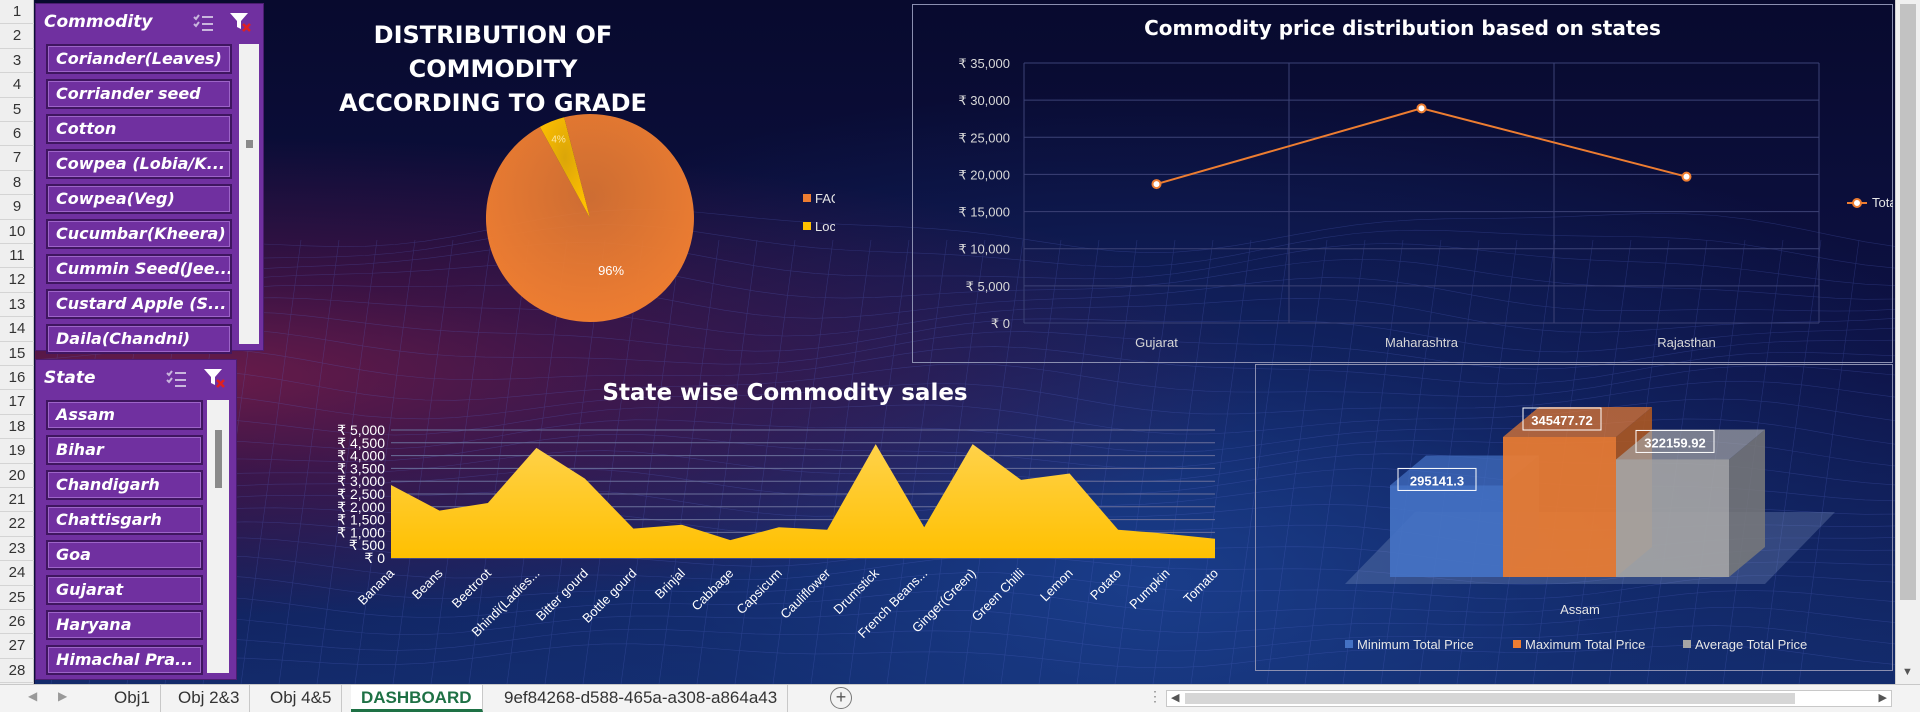 The height and width of the screenshot is (712, 1920). I want to click on row-number: 23, so click(17, 549).